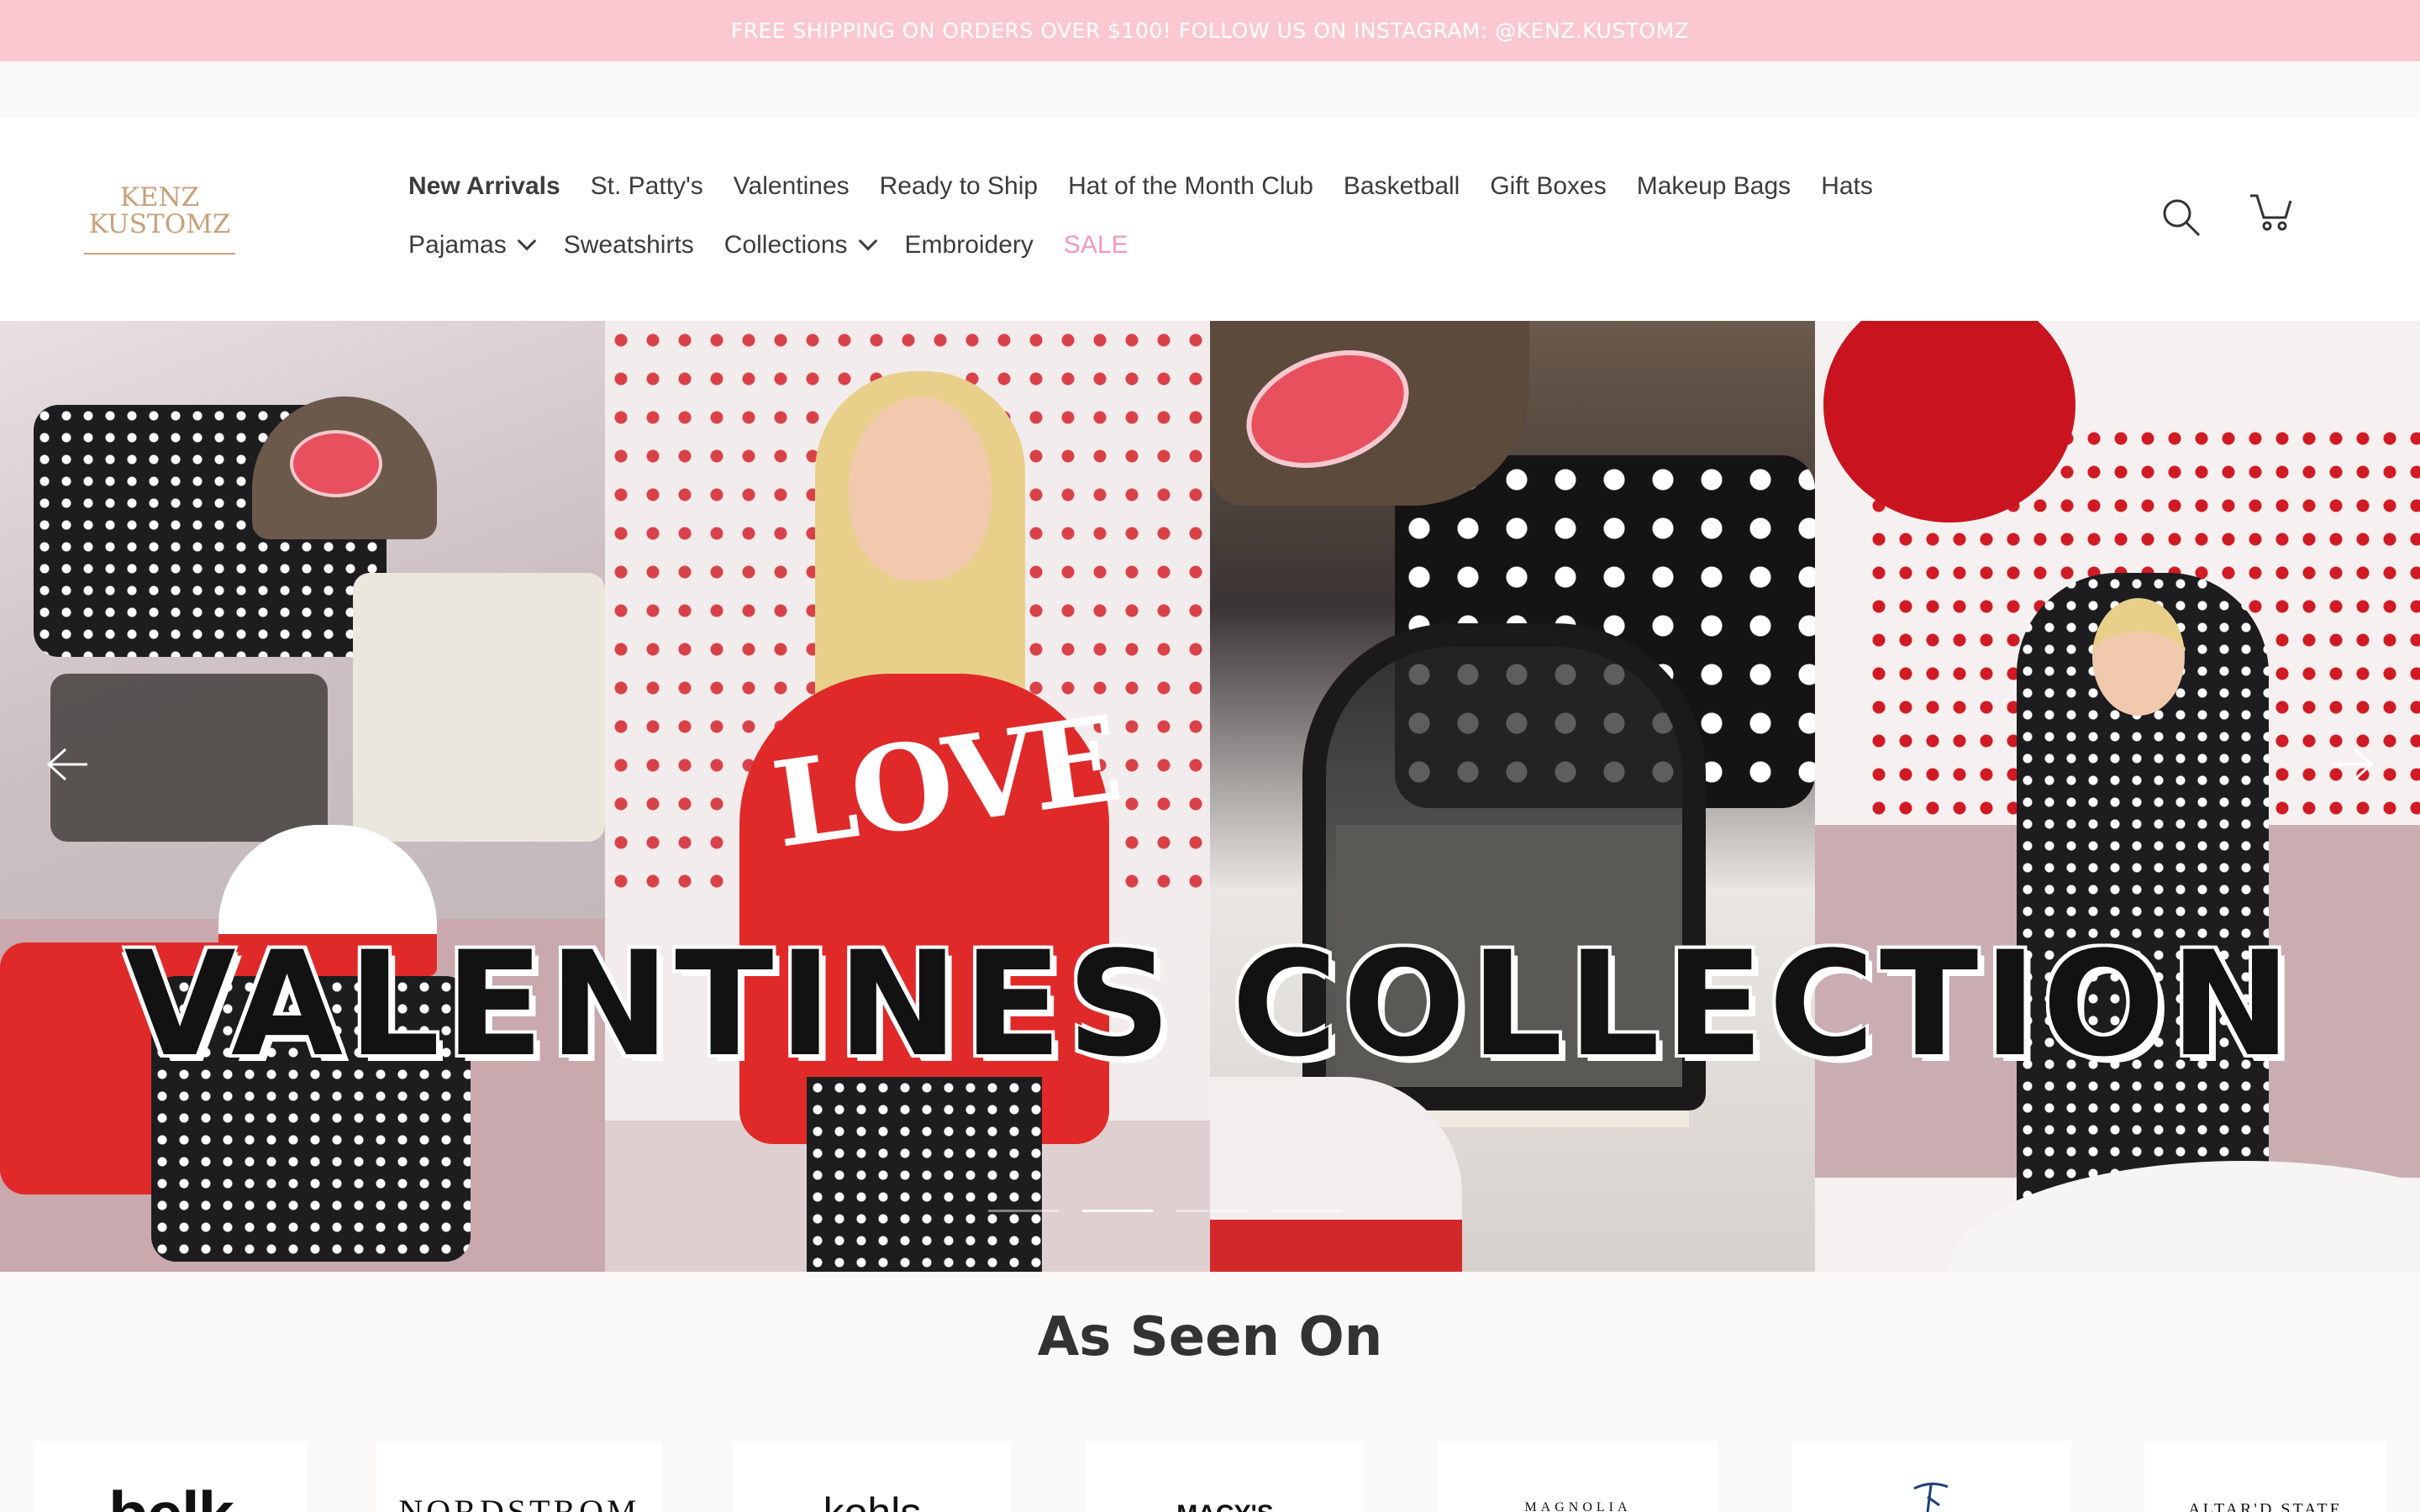 The image size is (2420, 1512). What do you see at coordinates (159, 197) in the screenshot?
I see `brand-logo-line1: KENZ` at bounding box center [159, 197].